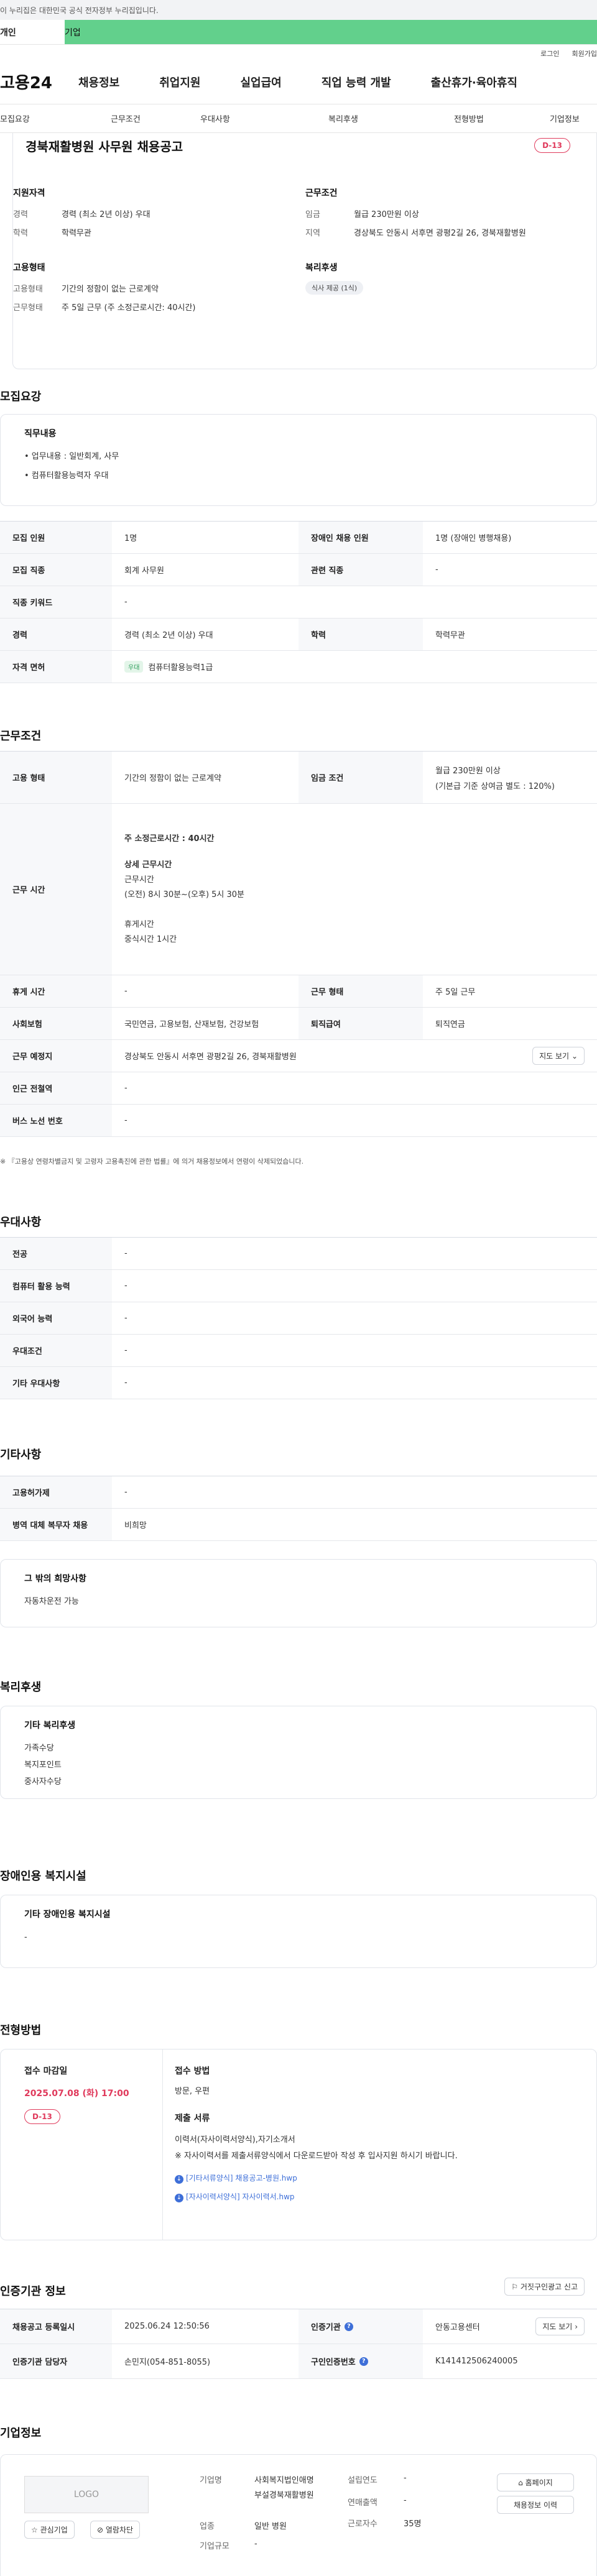  I want to click on other-wishes-heading: 그 밖의 희망사항, so click(55, 1579).